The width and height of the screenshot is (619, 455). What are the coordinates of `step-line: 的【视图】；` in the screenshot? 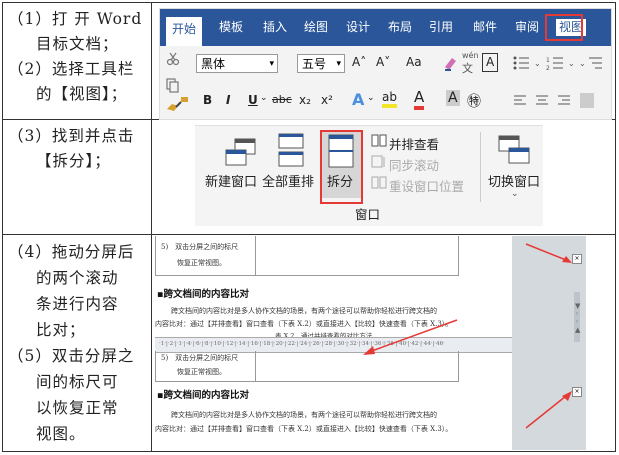 It's located at (82, 94).